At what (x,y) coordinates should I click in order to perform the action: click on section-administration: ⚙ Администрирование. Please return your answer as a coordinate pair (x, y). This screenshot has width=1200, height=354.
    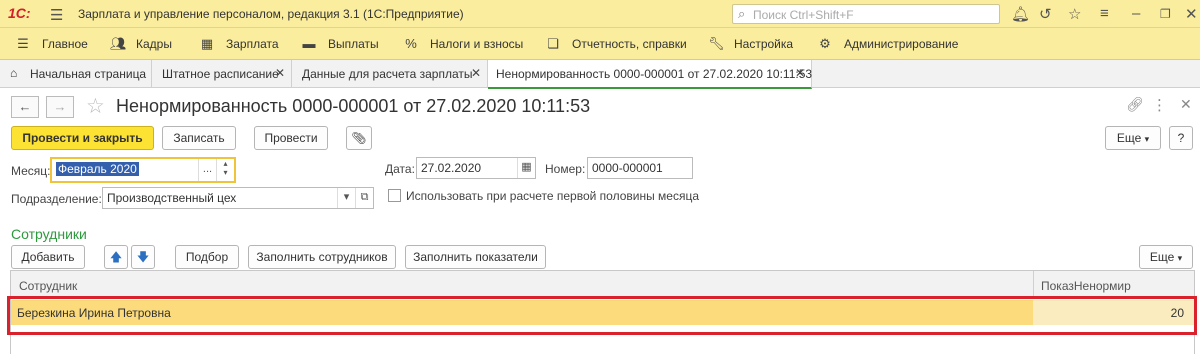
    Looking at the image, I should click on (888, 44).